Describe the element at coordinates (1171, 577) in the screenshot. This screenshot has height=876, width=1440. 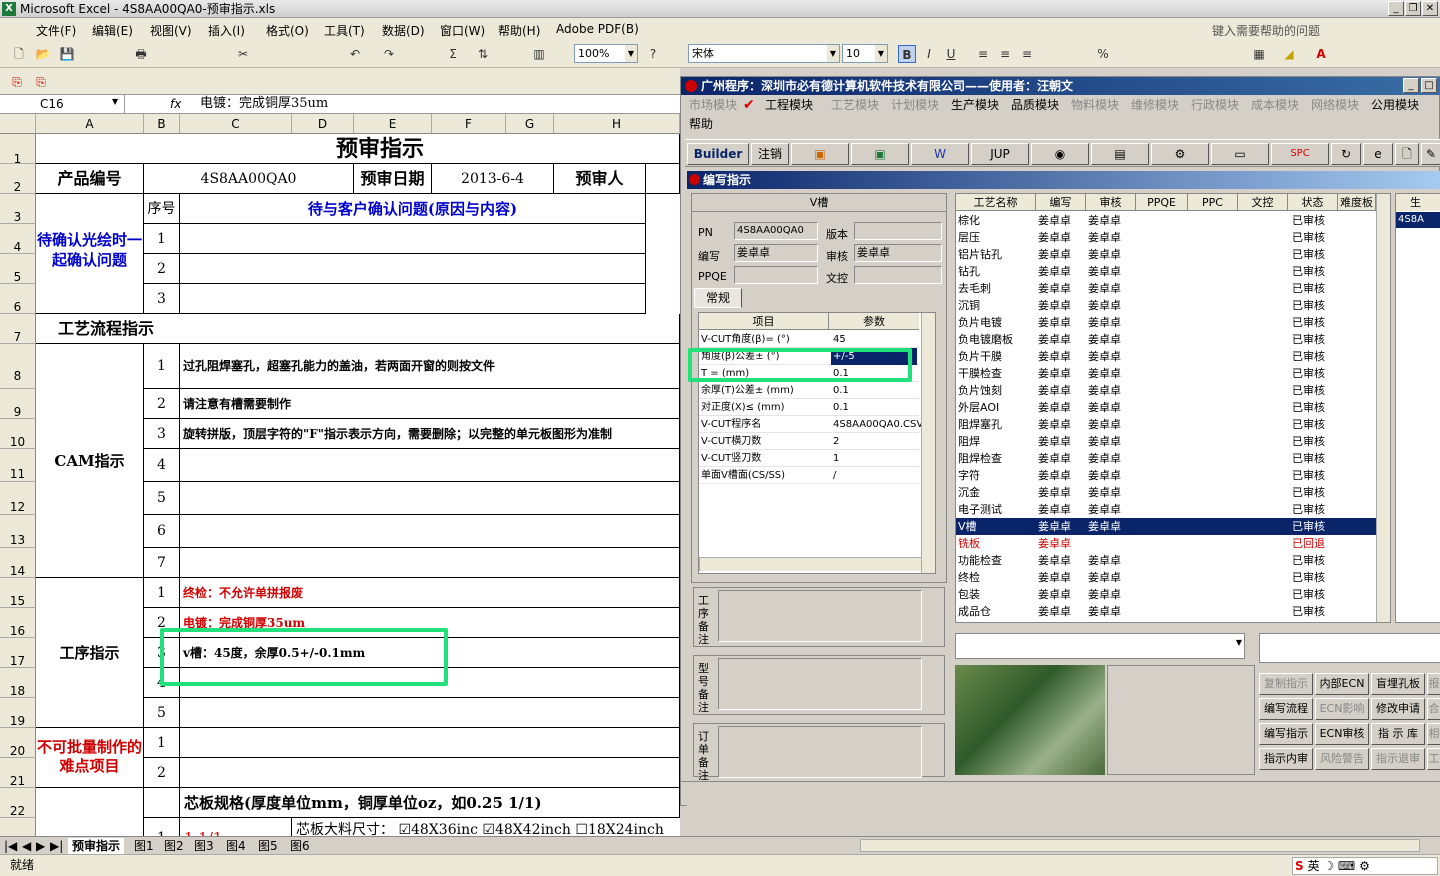
I see `process-row: 终检 姜卓卓 姜卓卓 已审核` at that location.